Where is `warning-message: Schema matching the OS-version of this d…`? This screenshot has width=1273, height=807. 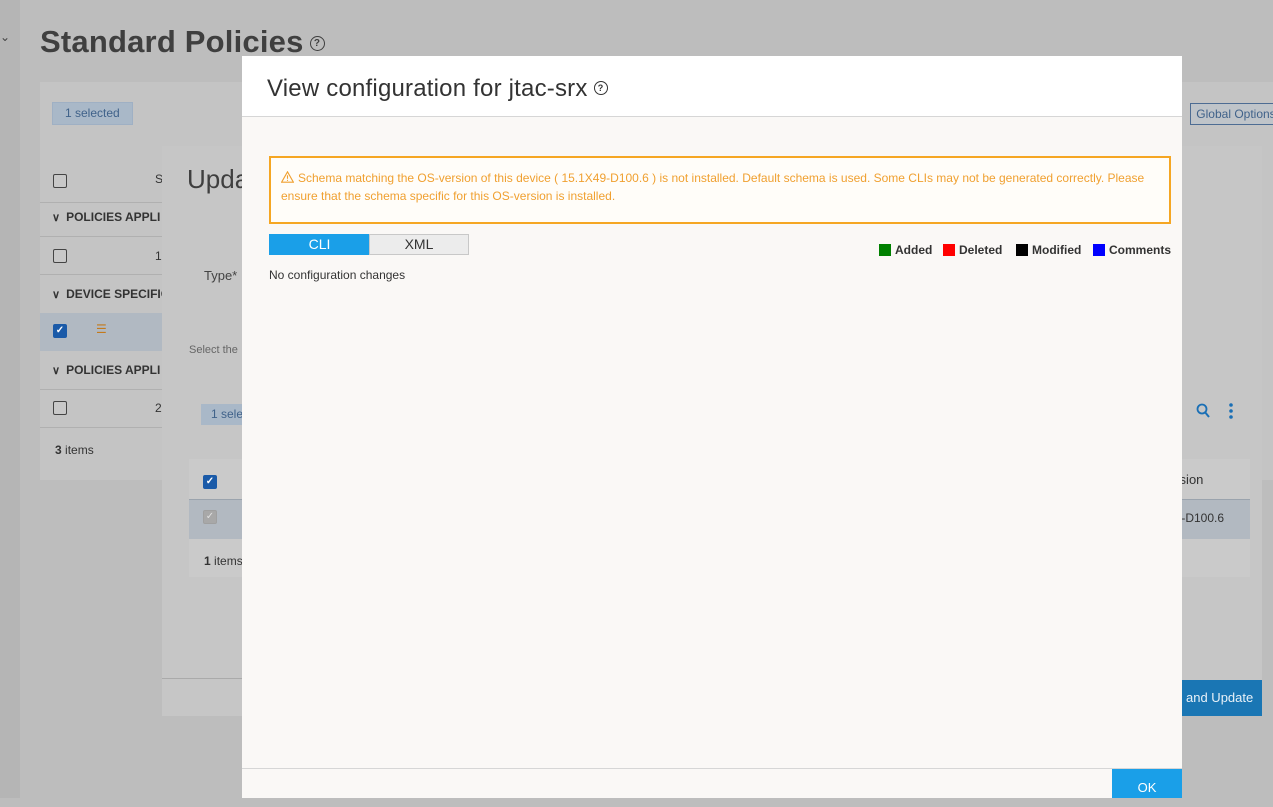 warning-message: Schema matching the OS-version of this d… is located at coordinates (720, 187).